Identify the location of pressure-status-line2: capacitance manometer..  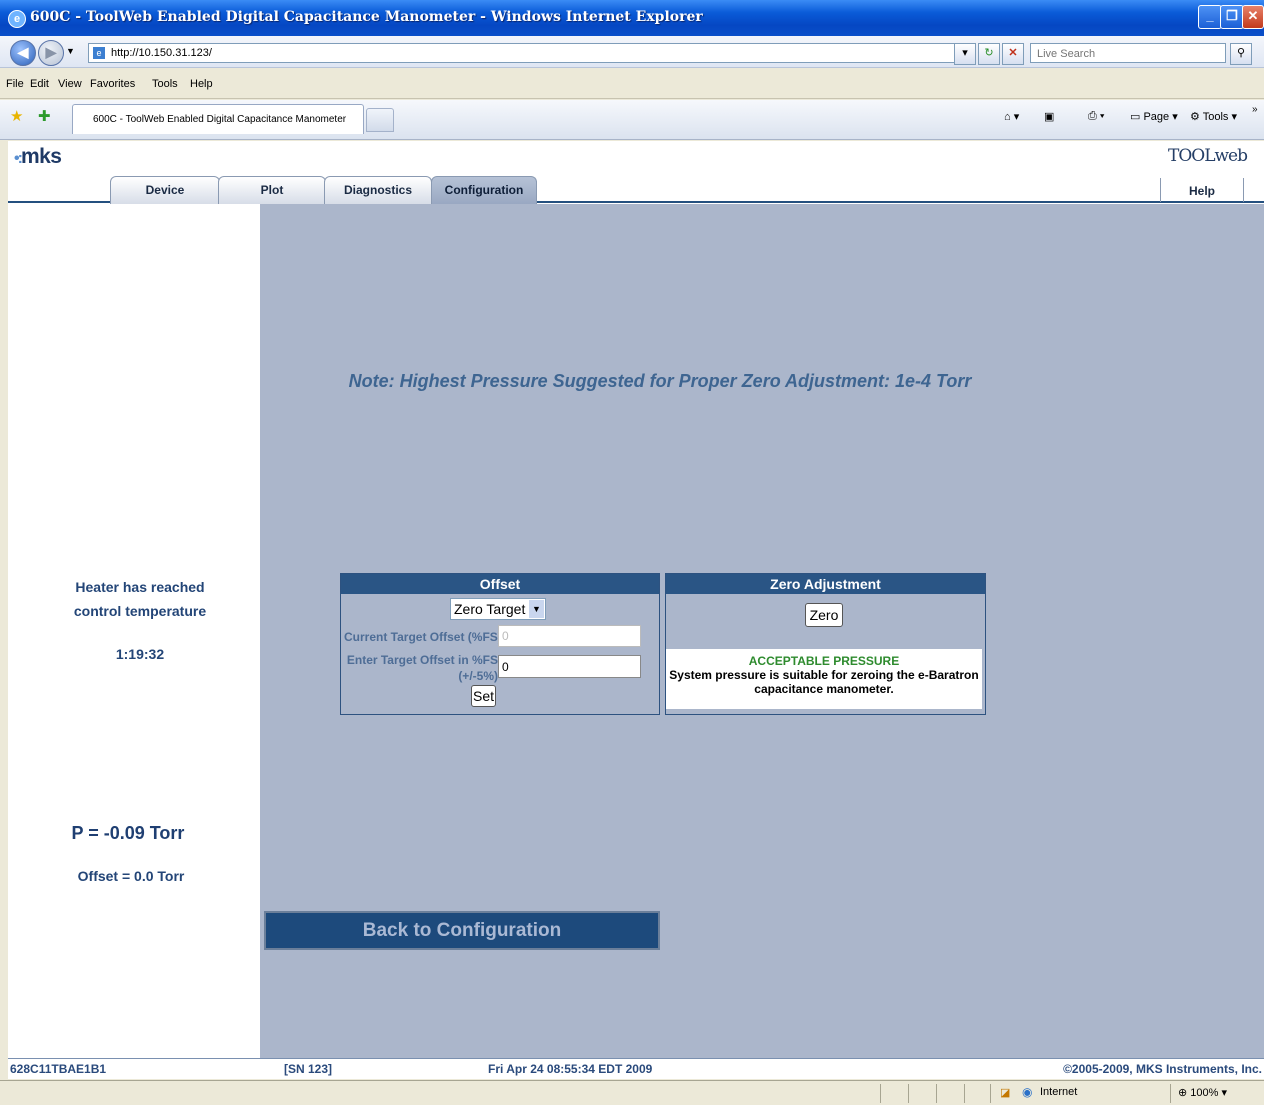
(824, 689).